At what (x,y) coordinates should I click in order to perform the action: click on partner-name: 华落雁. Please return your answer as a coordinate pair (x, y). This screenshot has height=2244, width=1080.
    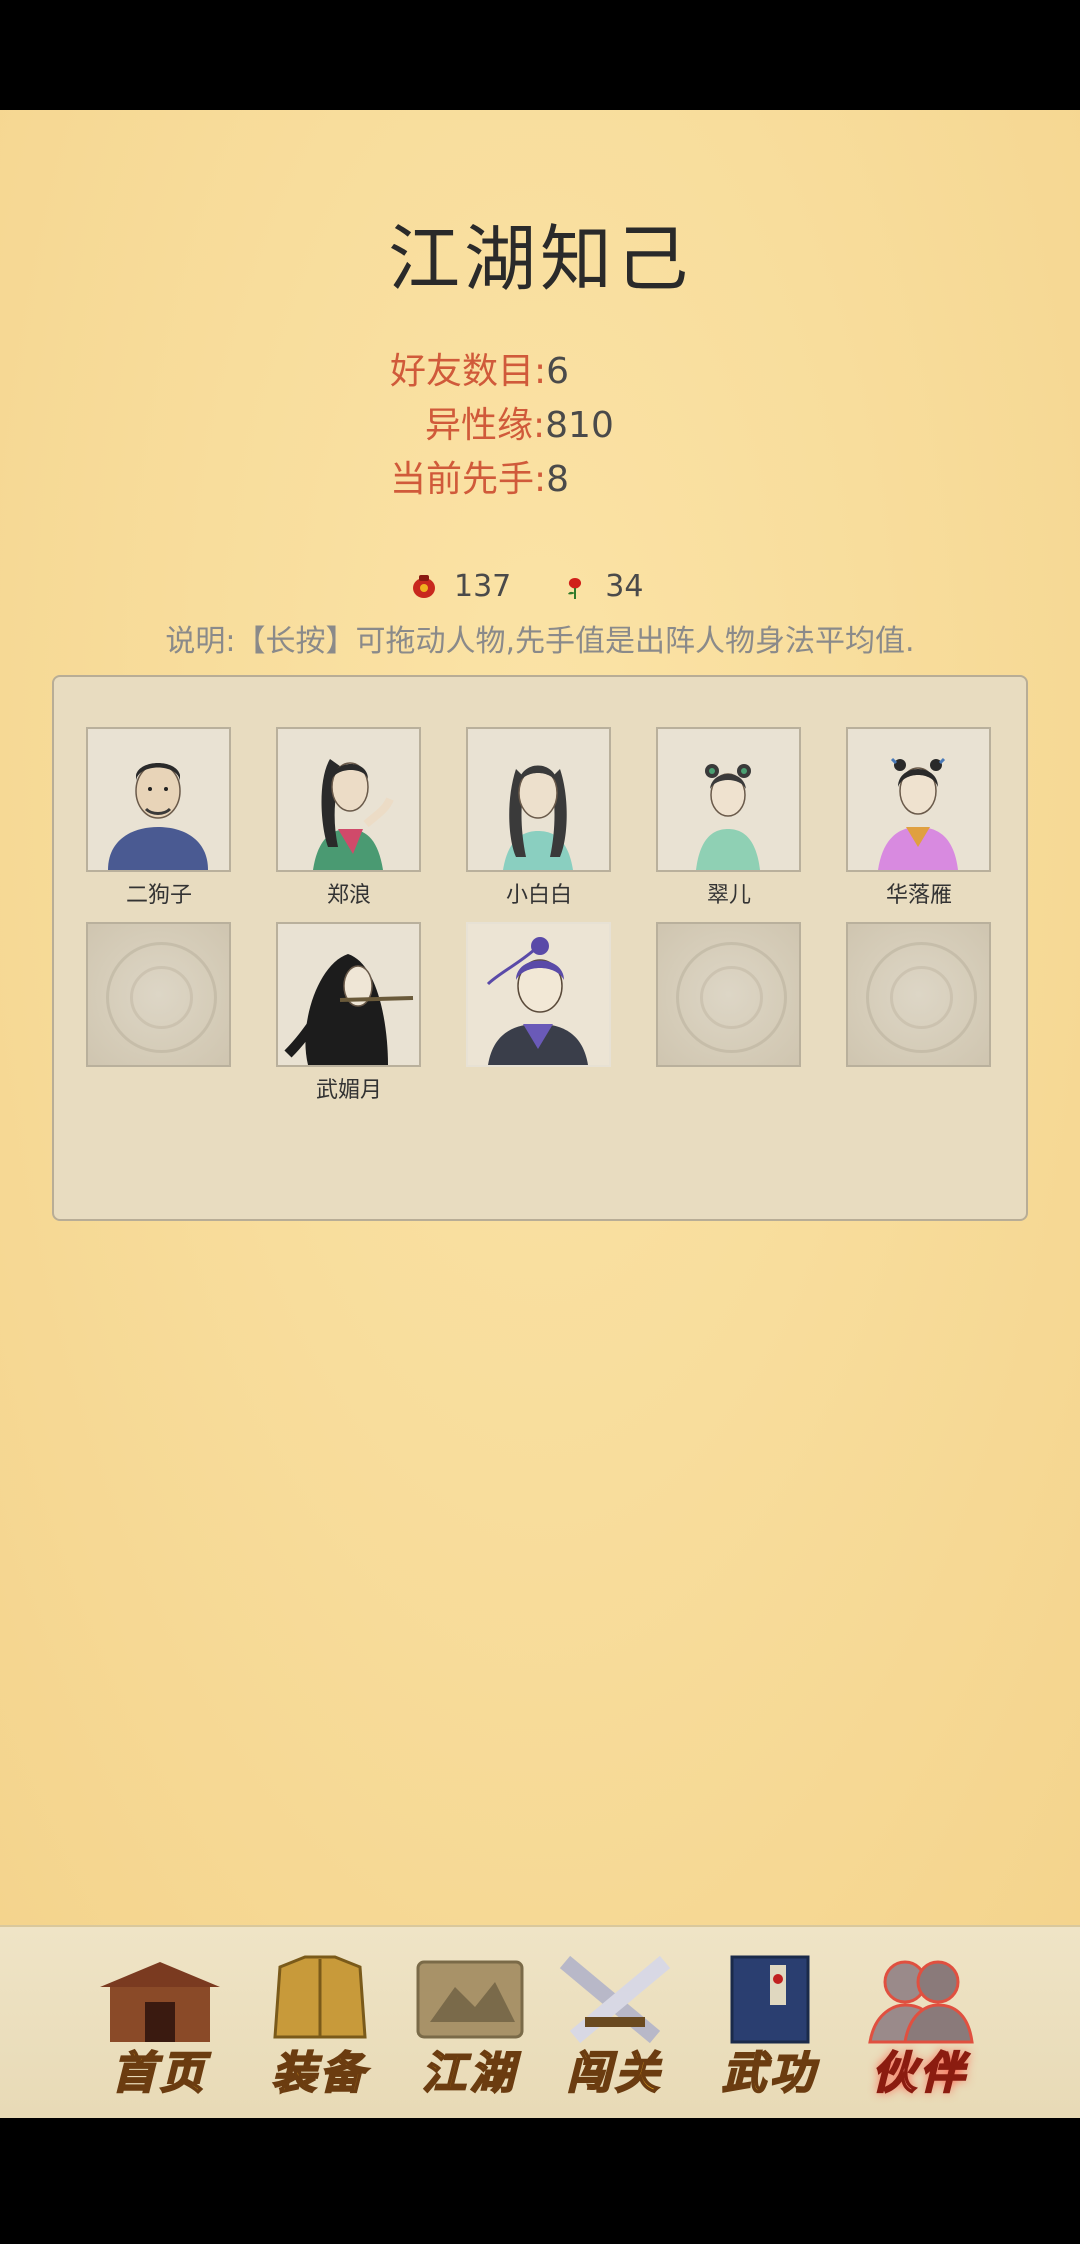
    Looking at the image, I should click on (918, 895).